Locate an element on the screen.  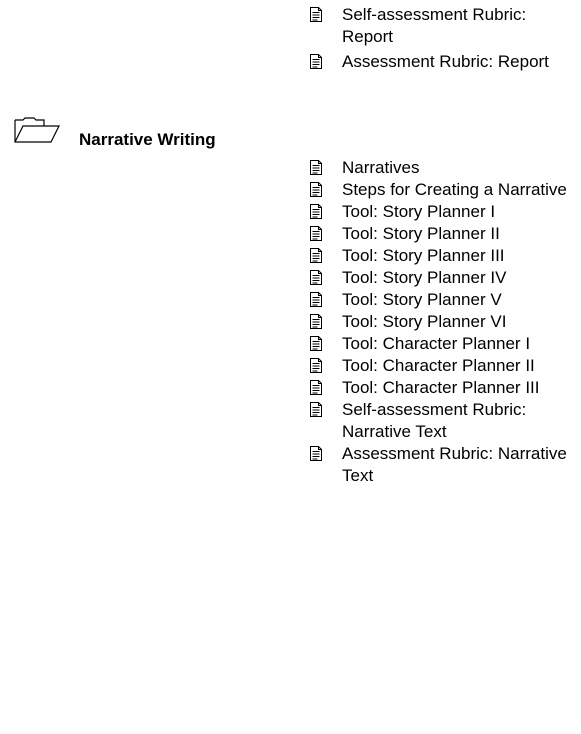
list-item-label: Tool: Character Planner III is located at coordinates (441, 387).